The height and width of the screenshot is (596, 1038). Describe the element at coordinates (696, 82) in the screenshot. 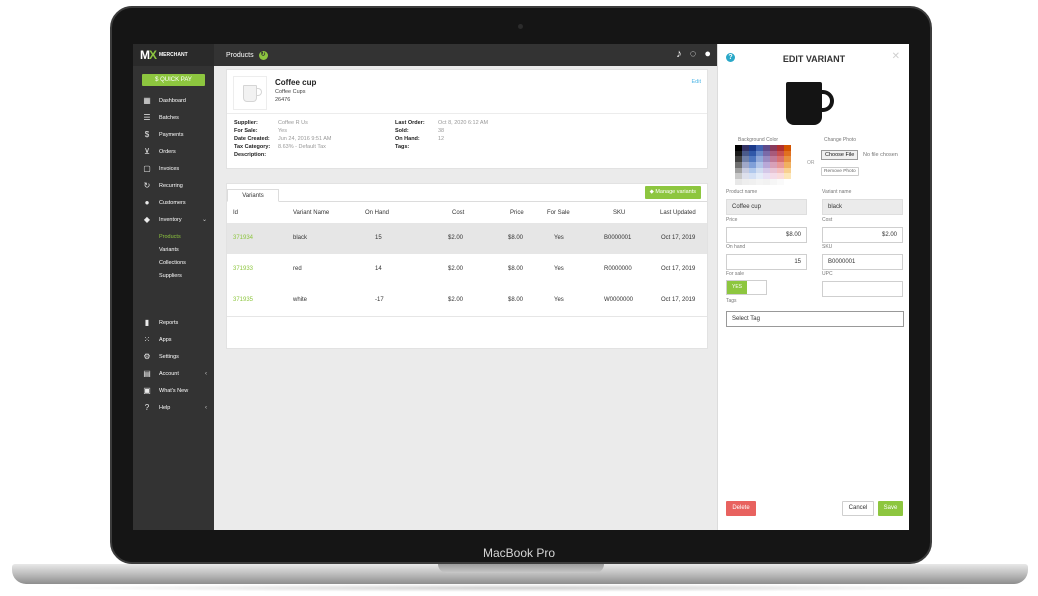

I see `edit-product-link: Edit` at that location.